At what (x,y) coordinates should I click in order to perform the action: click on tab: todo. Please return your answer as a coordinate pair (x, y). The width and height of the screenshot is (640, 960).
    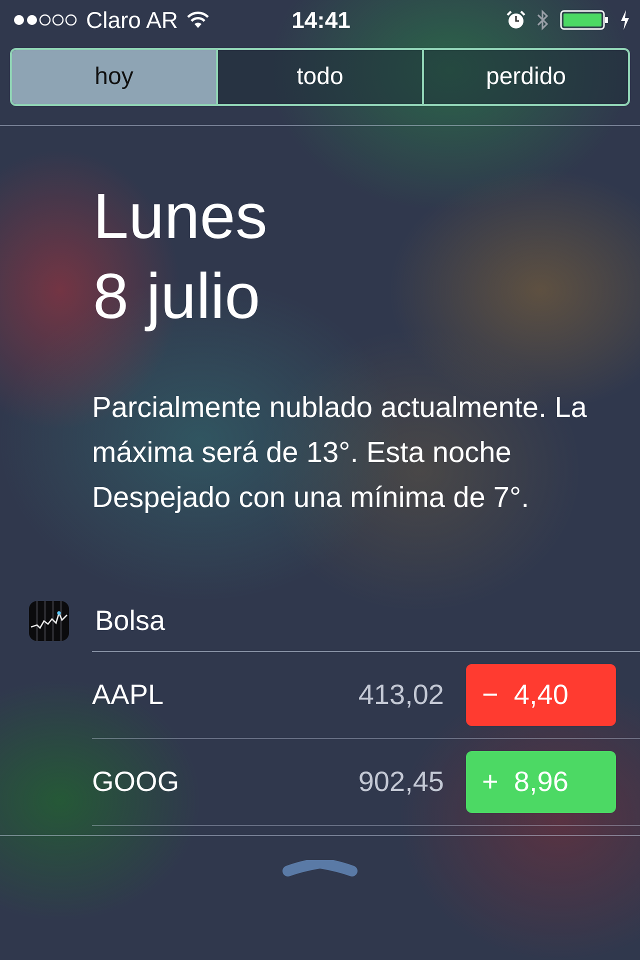
    Looking at the image, I should click on (319, 77).